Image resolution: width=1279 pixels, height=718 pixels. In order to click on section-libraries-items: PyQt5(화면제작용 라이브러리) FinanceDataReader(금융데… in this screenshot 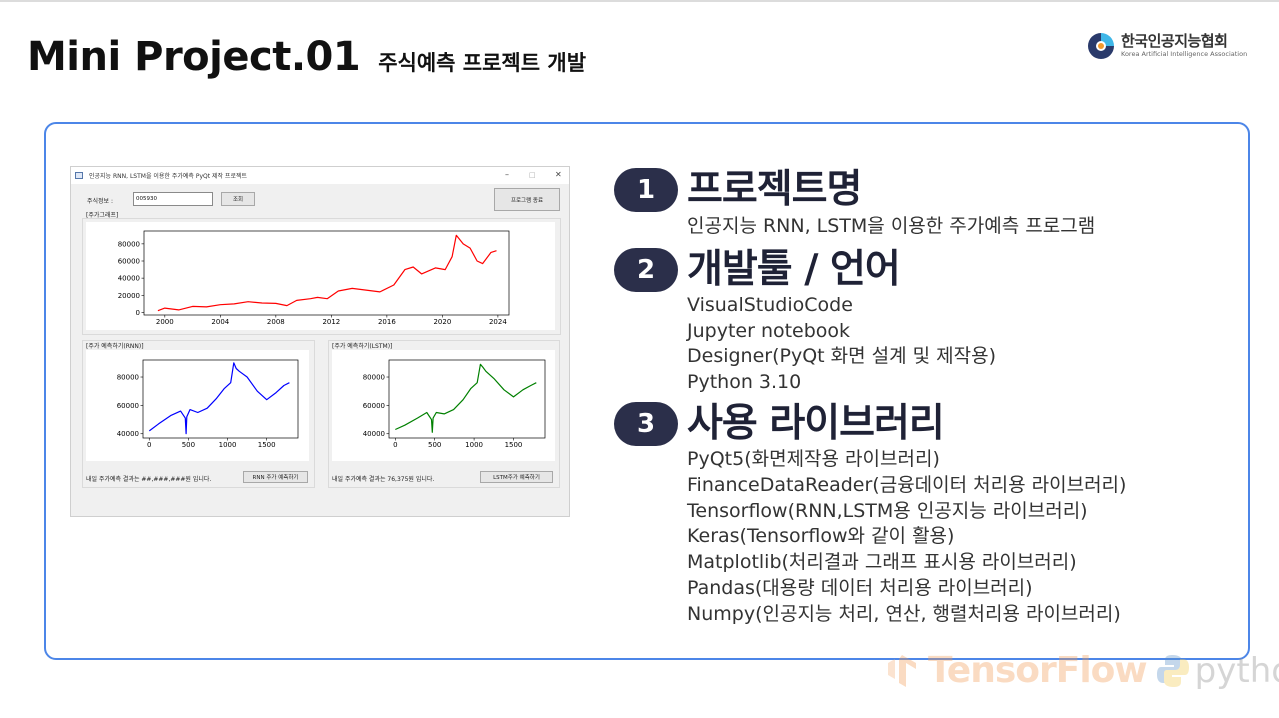, I will do `click(870, 537)`.